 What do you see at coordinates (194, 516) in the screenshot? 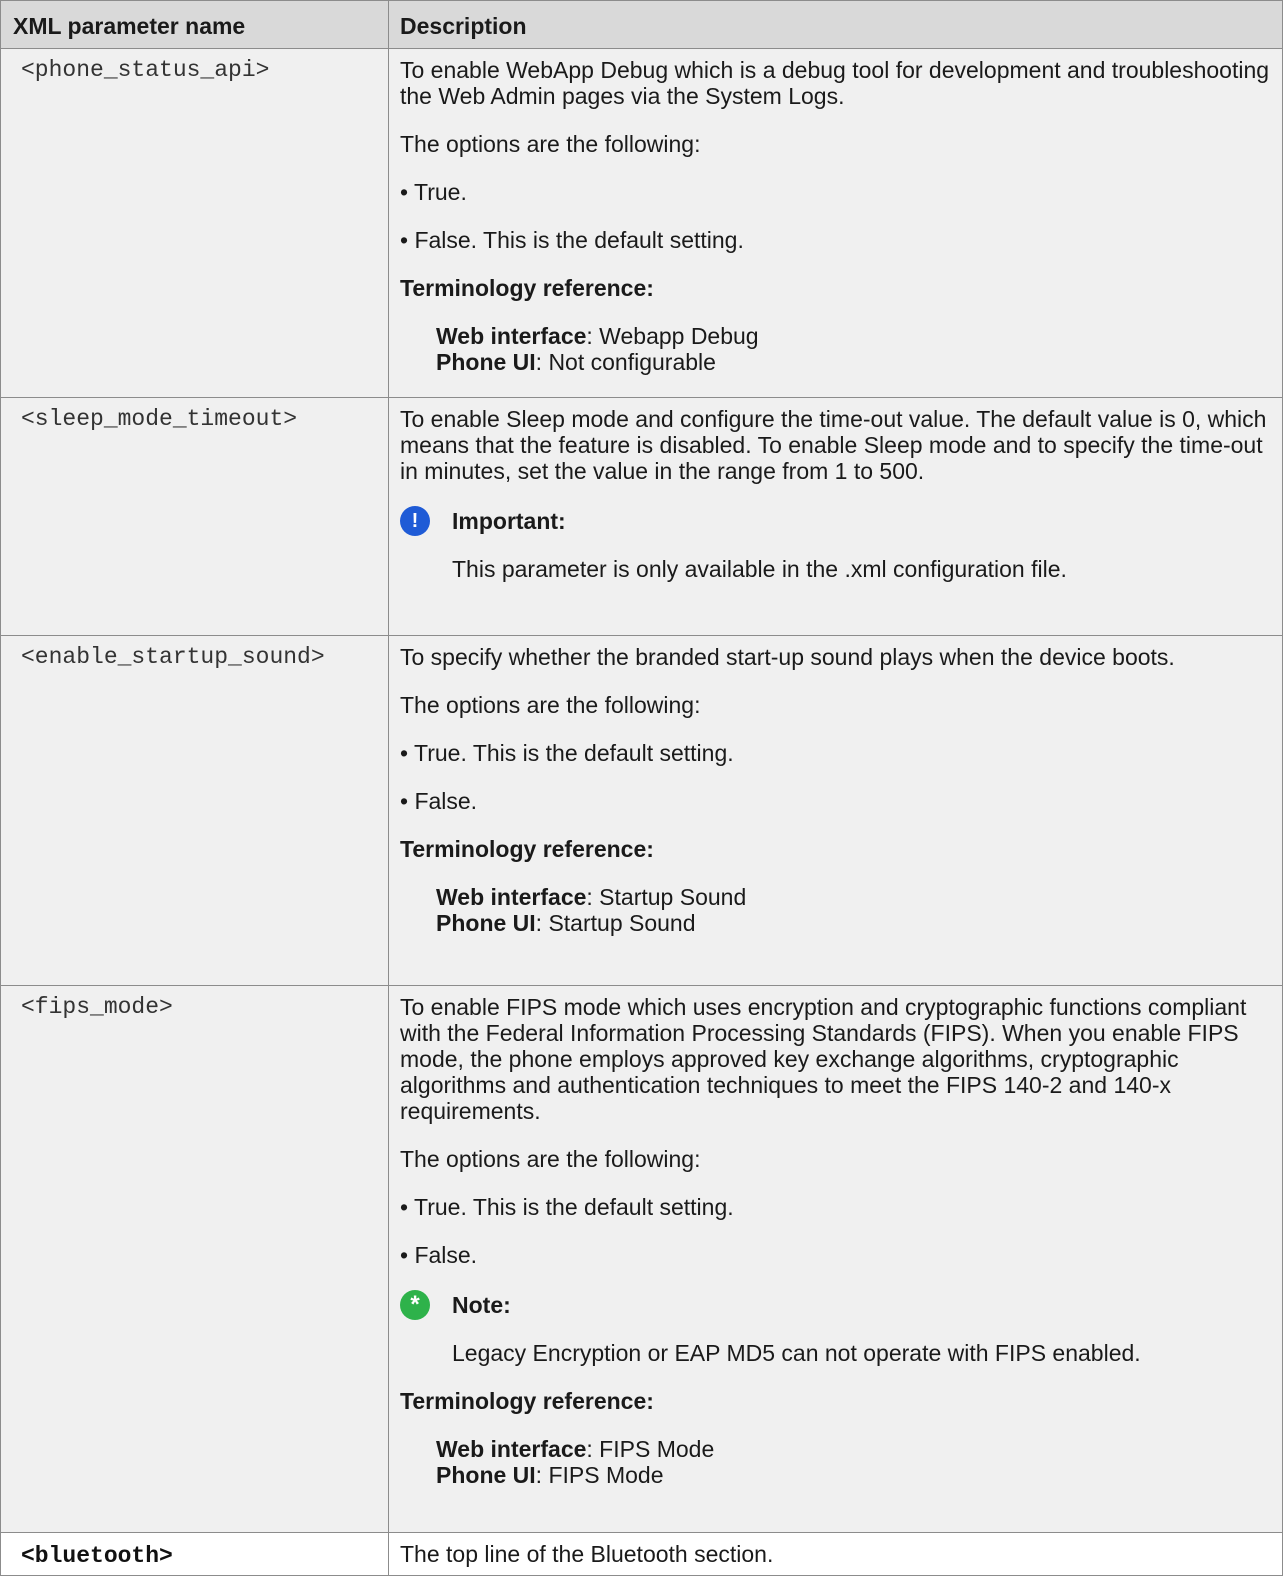
I see `param-name: <sleep_mode_timeout>` at bounding box center [194, 516].